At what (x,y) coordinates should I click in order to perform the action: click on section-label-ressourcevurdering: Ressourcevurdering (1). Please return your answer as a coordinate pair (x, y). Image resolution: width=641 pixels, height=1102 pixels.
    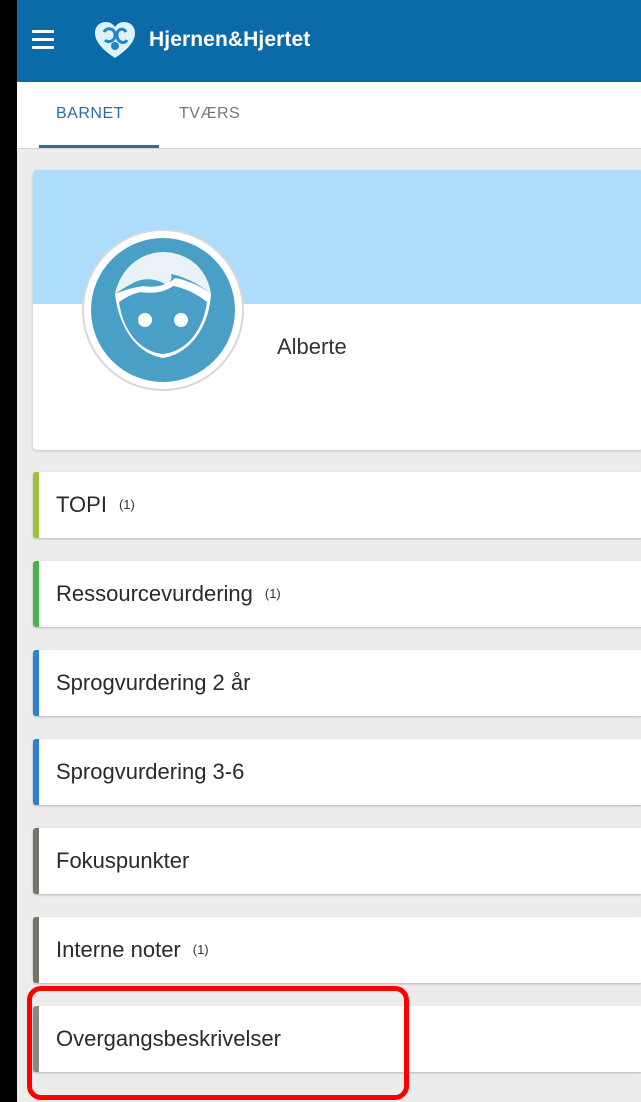
    Looking at the image, I should click on (168, 594).